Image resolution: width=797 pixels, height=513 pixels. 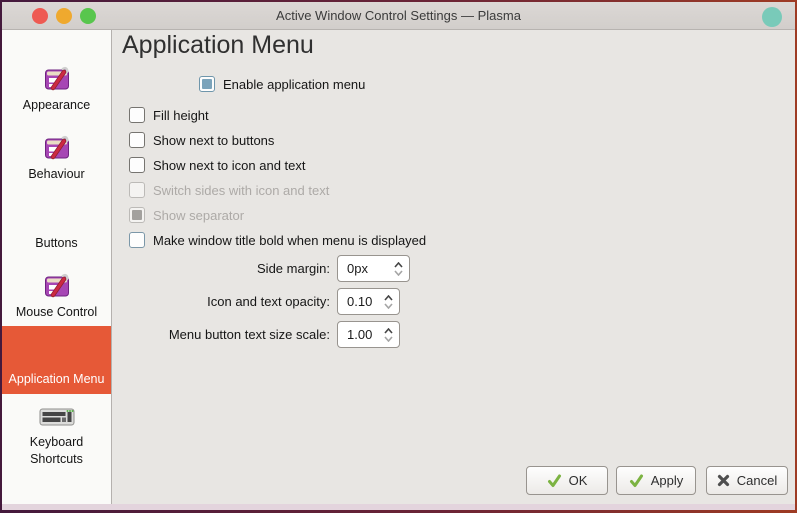 What do you see at coordinates (398, 507) in the screenshot?
I see `window-bottom-strip` at bounding box center [398, 507].